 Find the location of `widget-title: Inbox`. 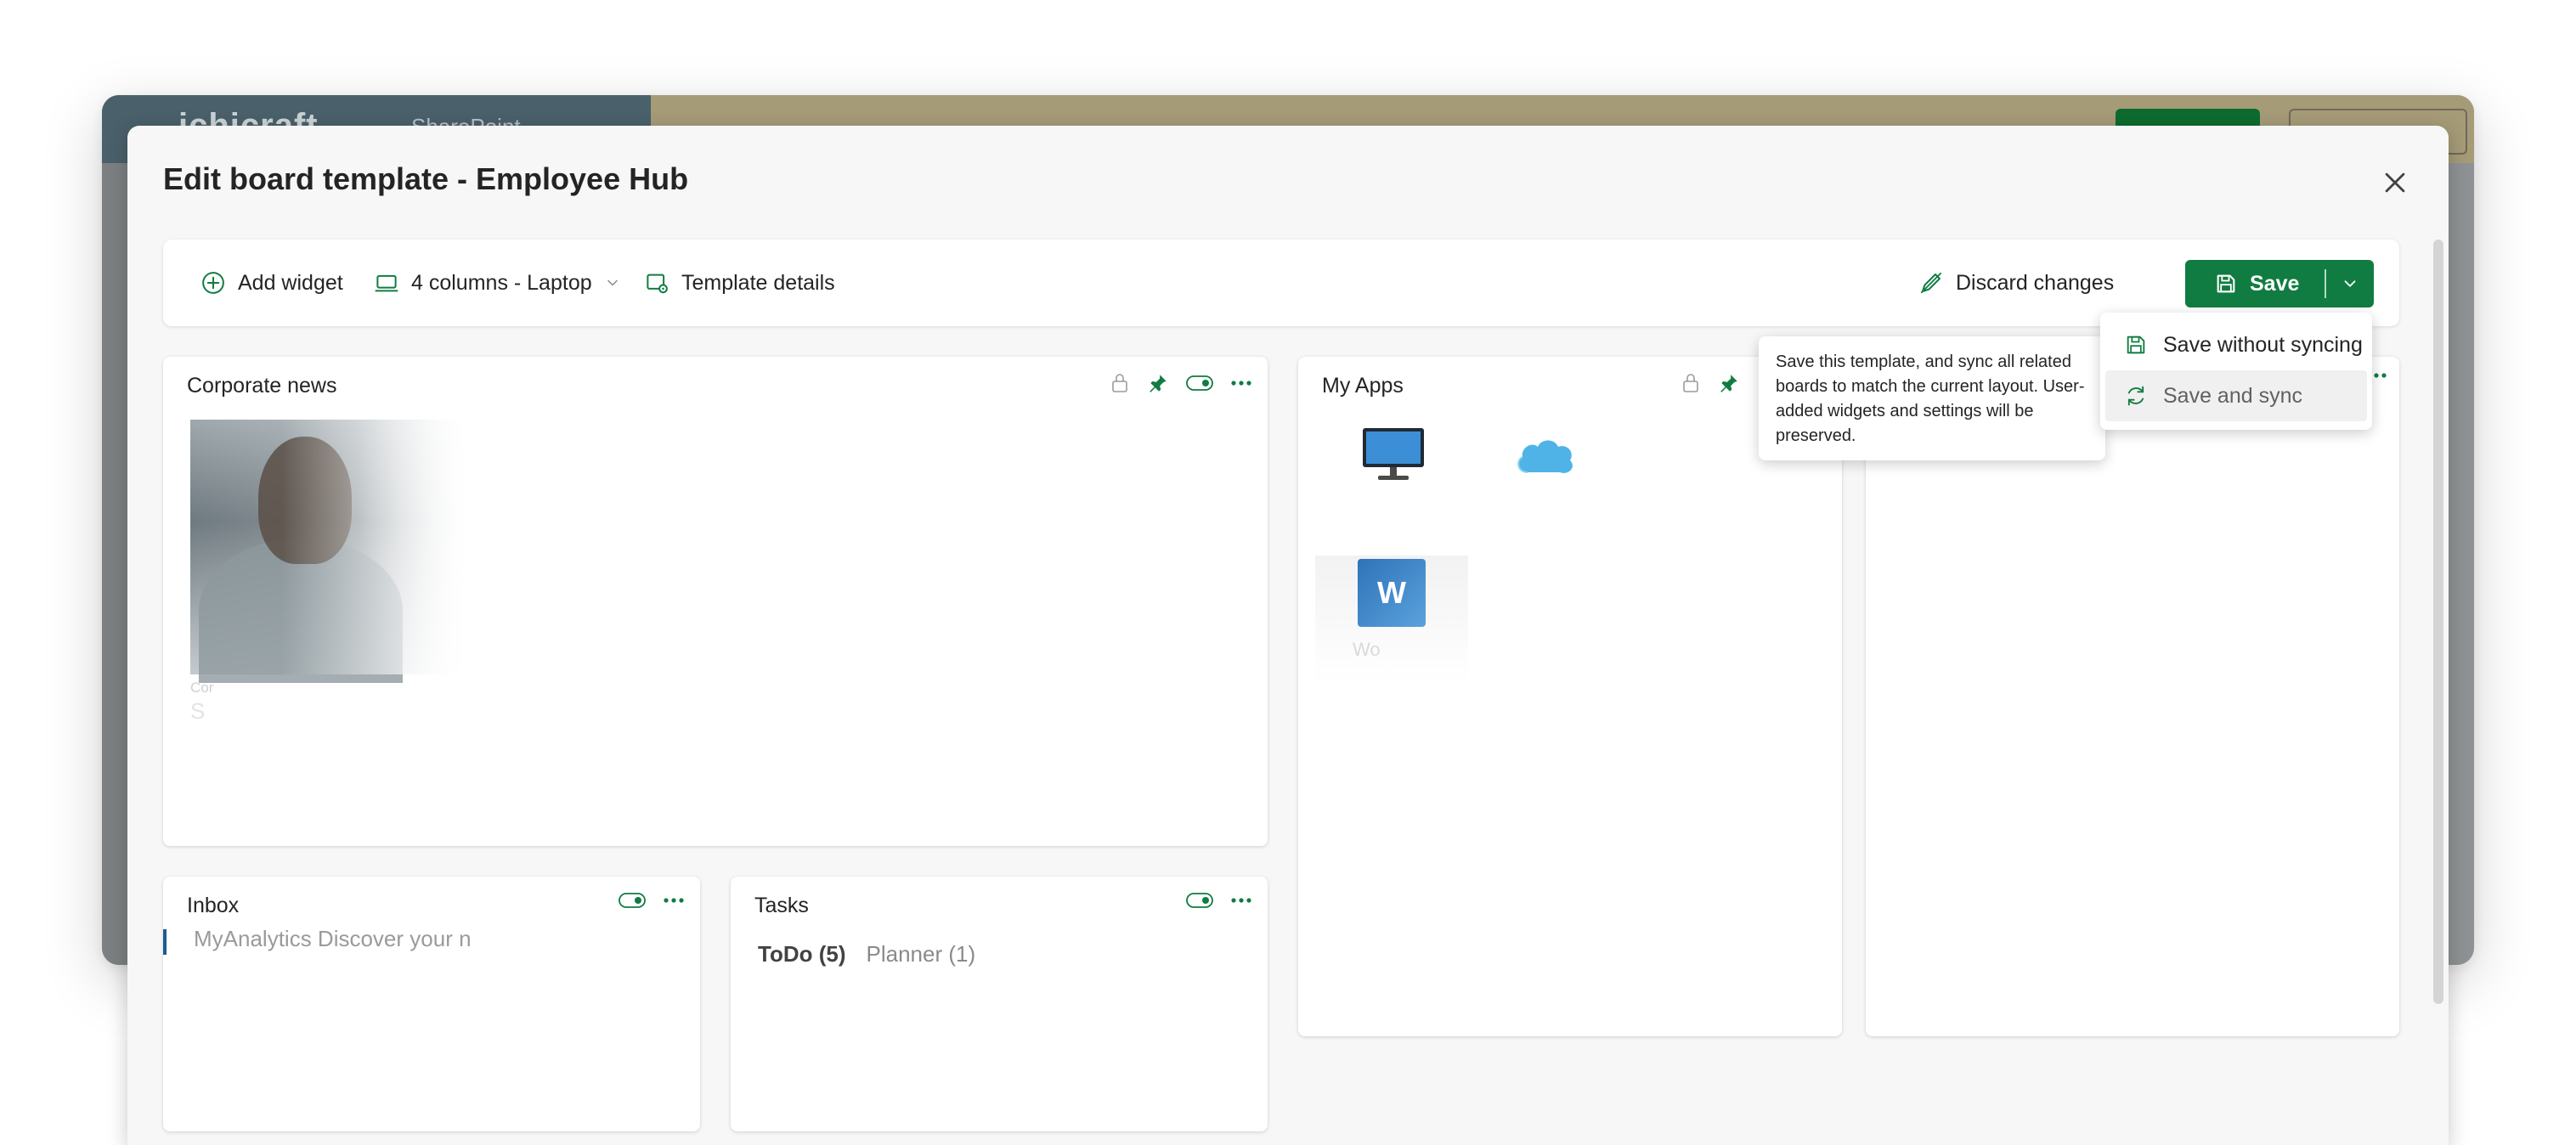

widget-title: Inbox is located at coordinates (214, 905).